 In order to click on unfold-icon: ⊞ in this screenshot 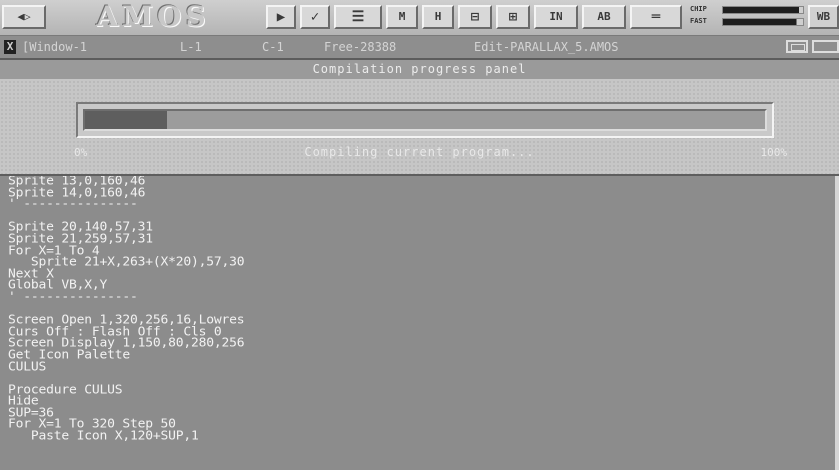, I will do `click(513, 17)`.